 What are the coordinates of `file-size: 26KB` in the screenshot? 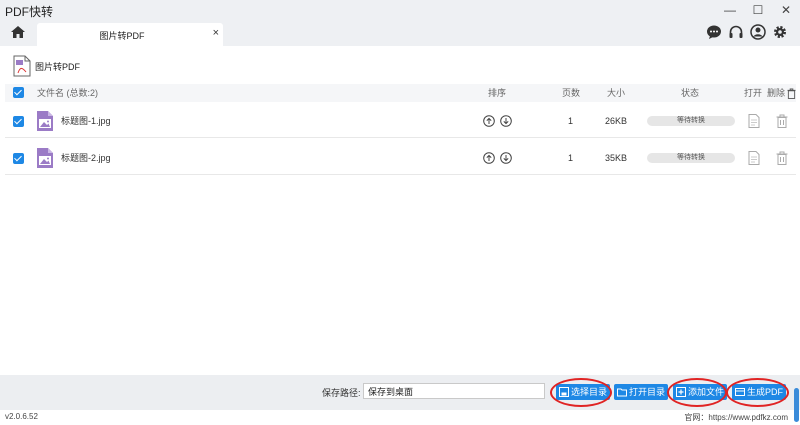 It's located at (616, 121).